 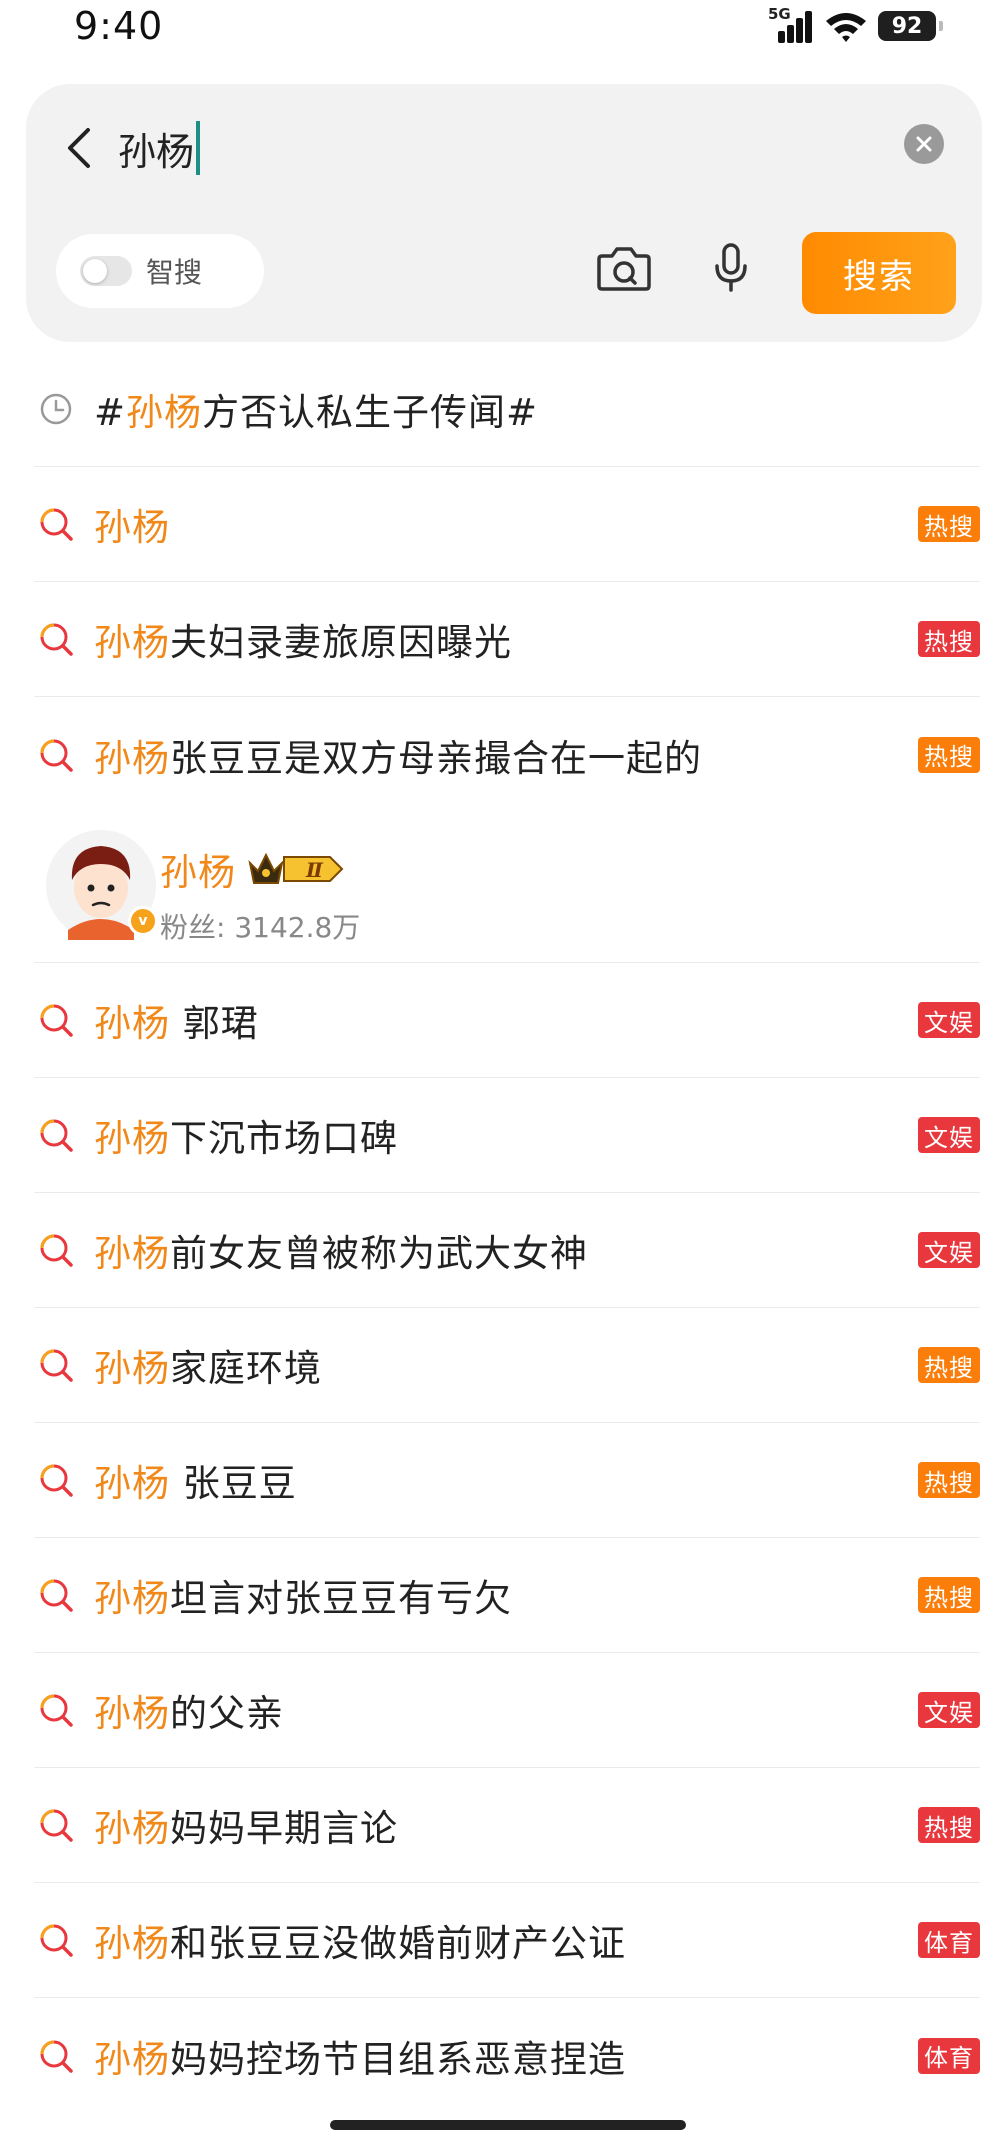 I want to click on smart-search-toggle: 智搜, so click(x=160, y=271).